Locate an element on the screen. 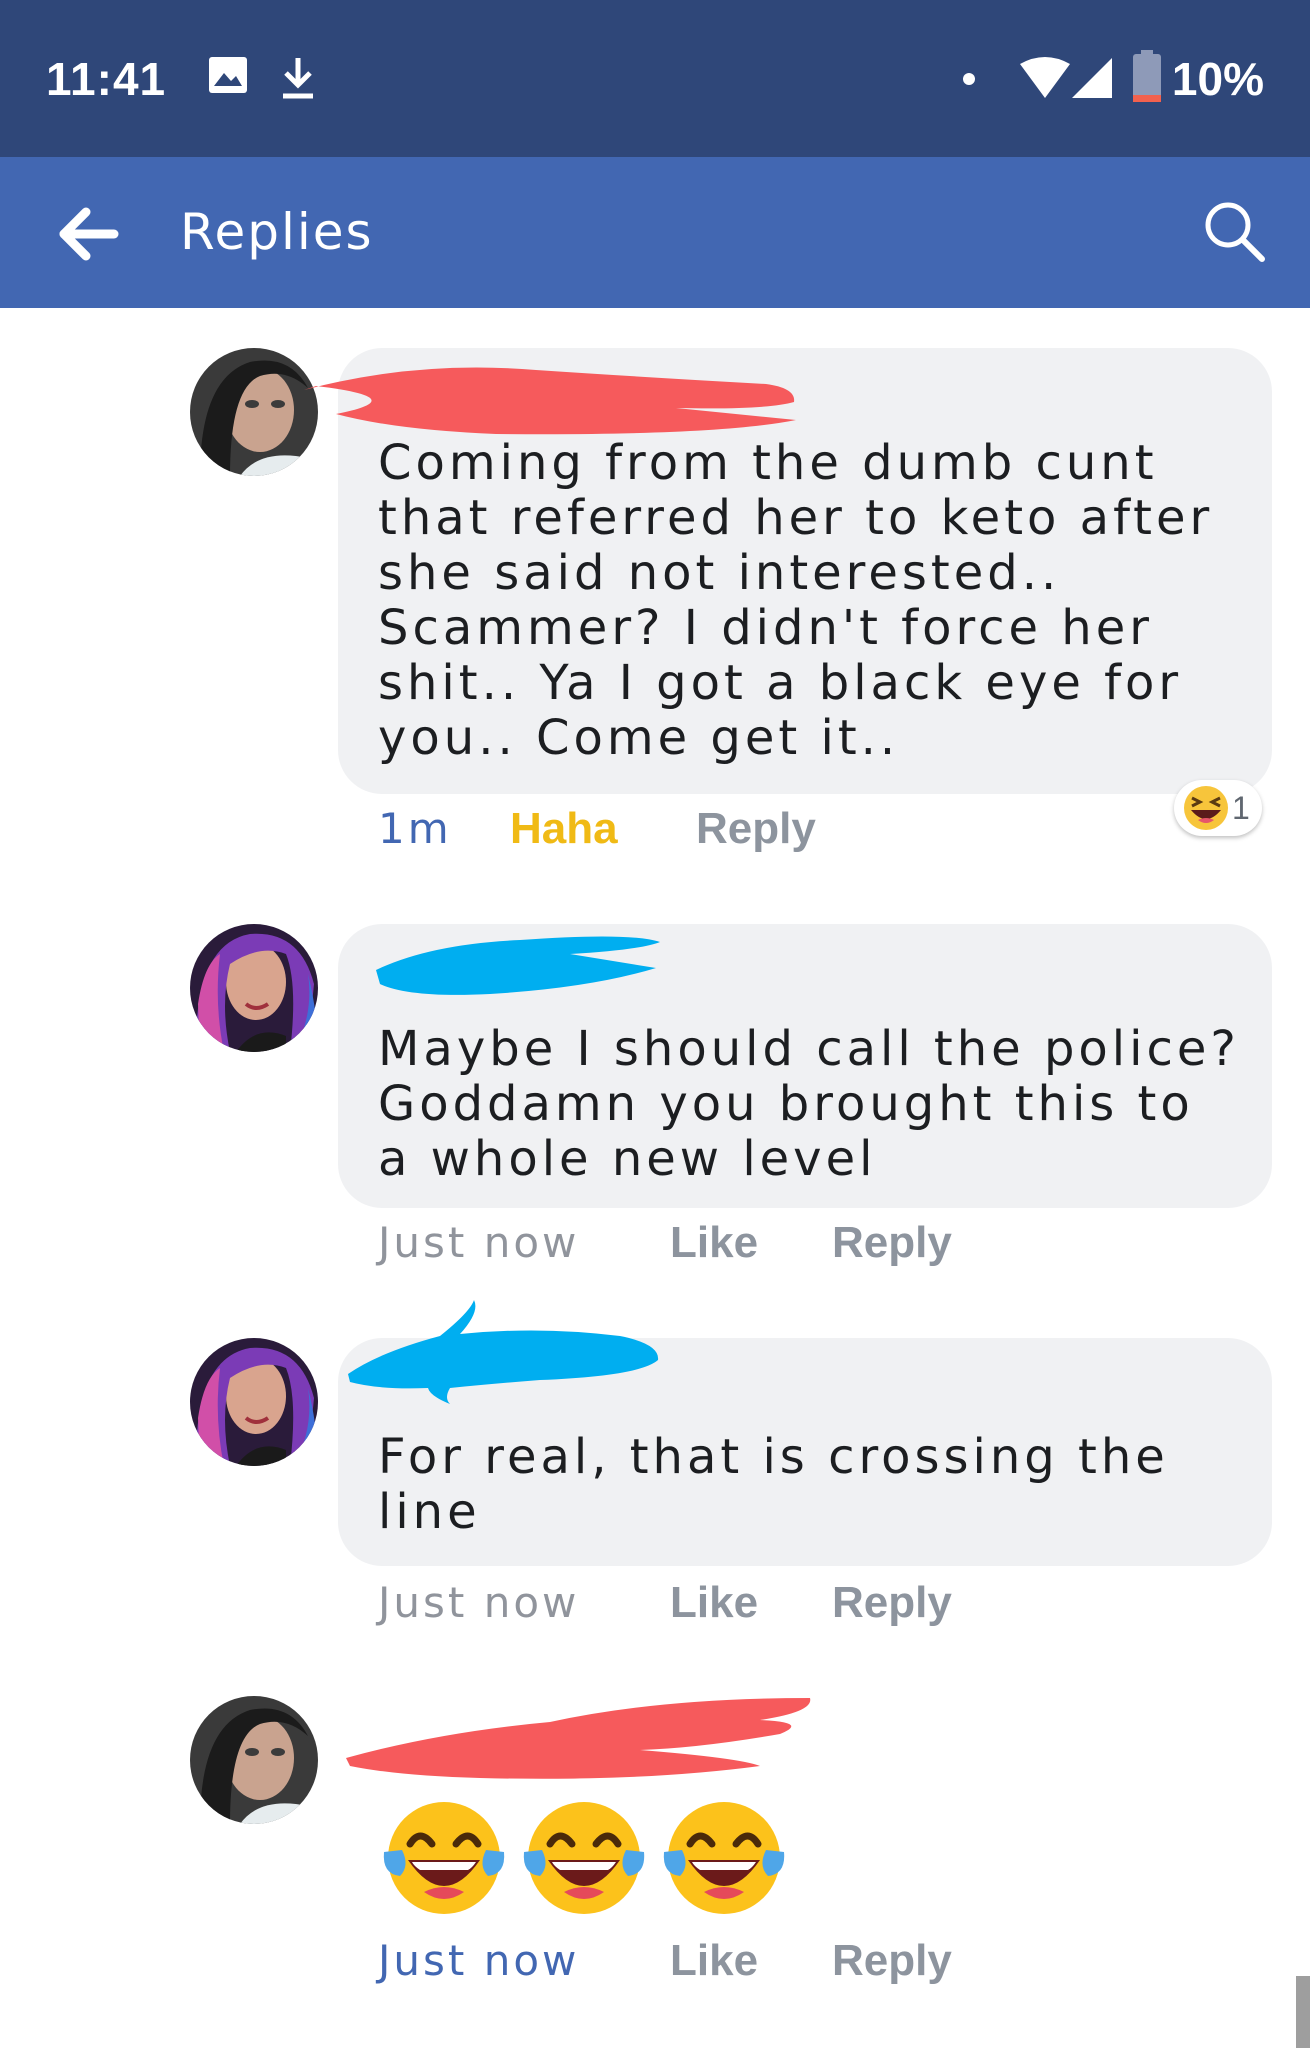 The height and width of the screenshot is (2048, 1310). page-title: Replies is located at coordinates (277, 232).